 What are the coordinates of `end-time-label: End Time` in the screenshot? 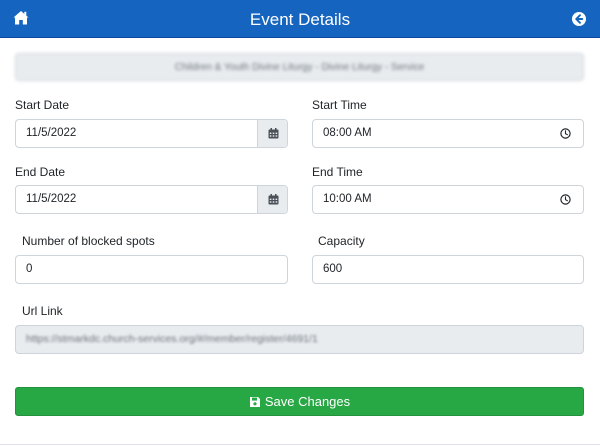 It's located at (337, 172).